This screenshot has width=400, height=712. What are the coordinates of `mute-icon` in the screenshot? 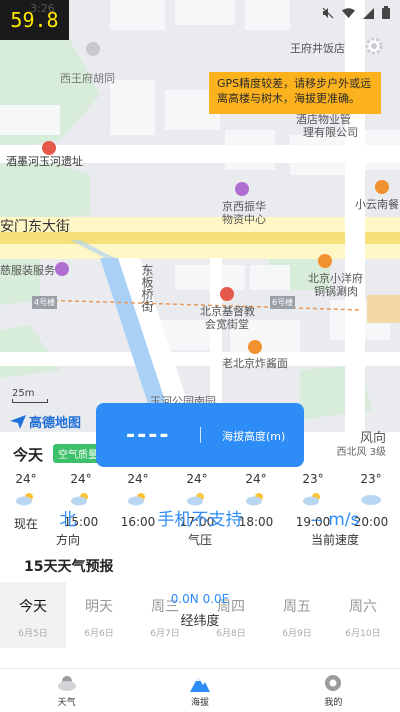 It's located at (328, 13).